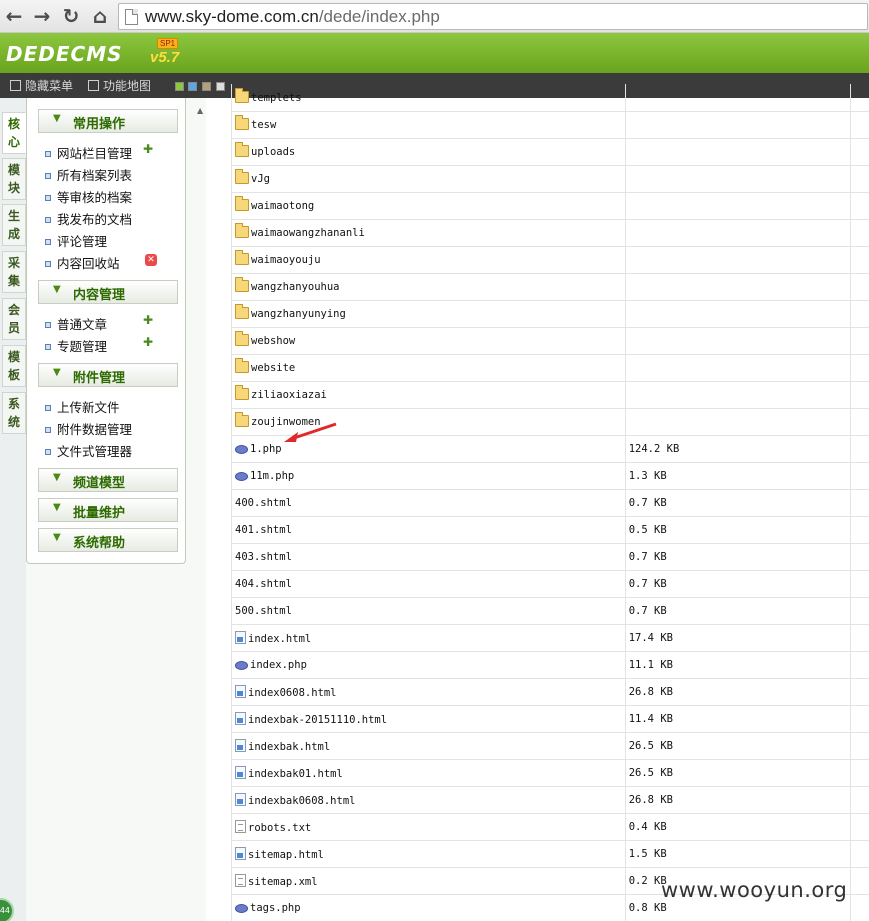 Image resolution: width=869 pixels, height=921 pixels. What do you see at coordinates (289, 395) in the screenshot?
I see `file-name: ziliaoxiazai` at bounding box center [289, 395].